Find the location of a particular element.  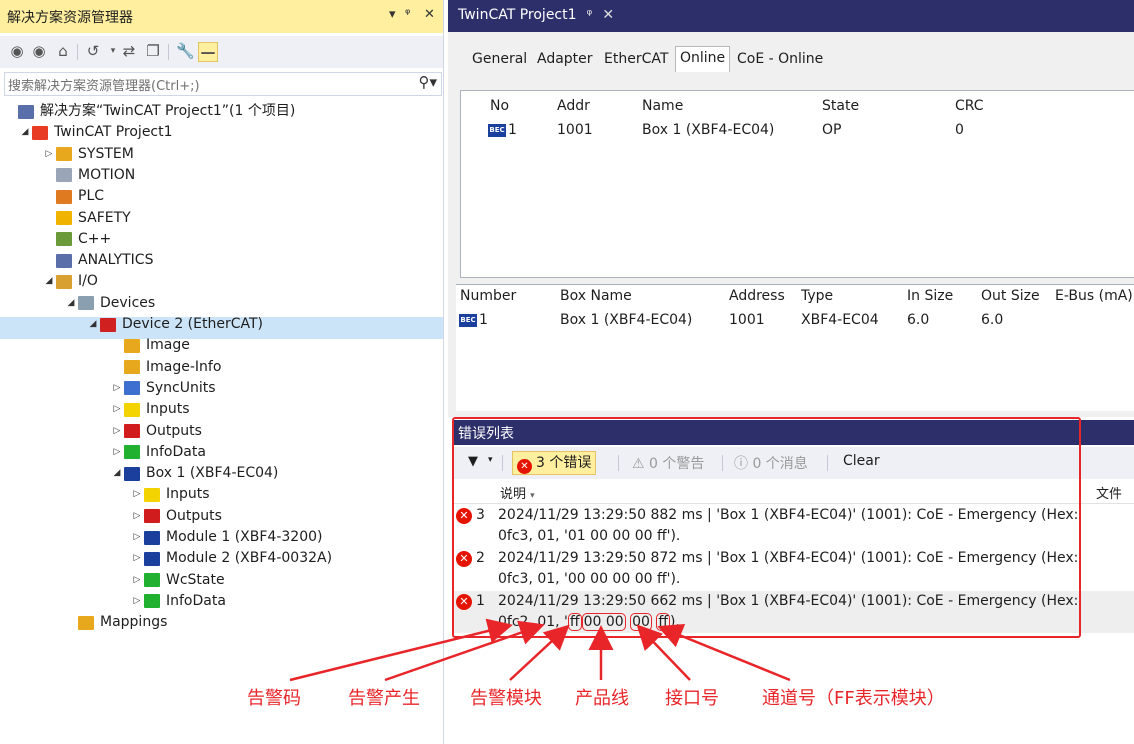

annotation-alarm-generated: 告警产生 is located at coordinates (384, 698).